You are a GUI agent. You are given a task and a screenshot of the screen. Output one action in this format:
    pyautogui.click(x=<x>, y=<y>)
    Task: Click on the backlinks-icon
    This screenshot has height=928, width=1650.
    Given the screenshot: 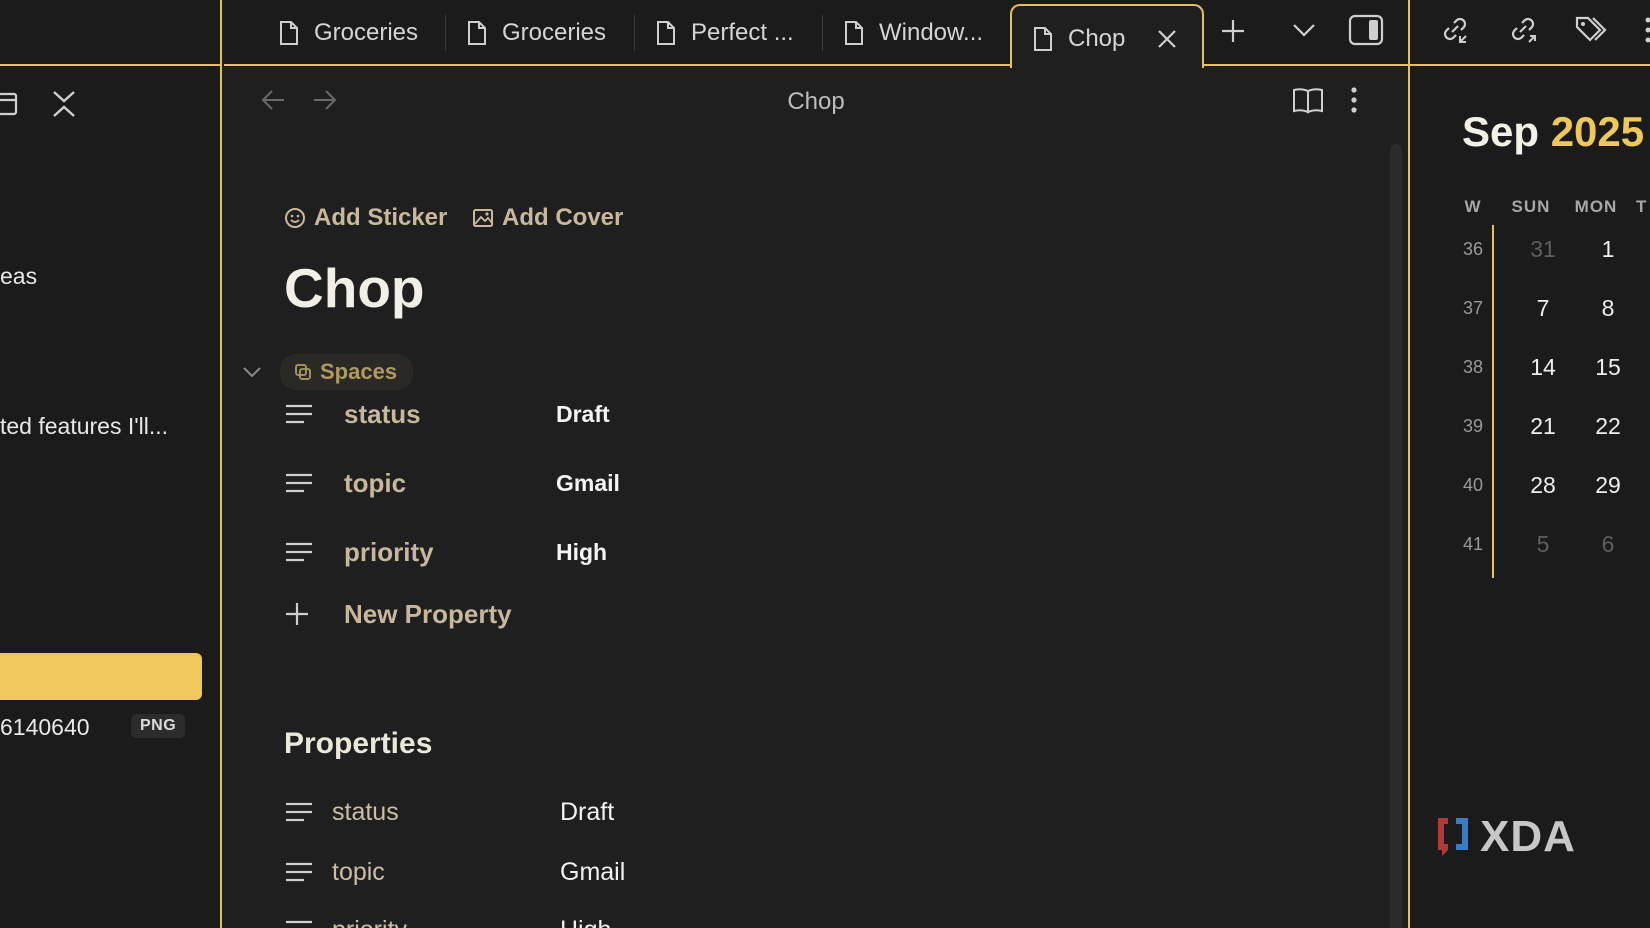 What is the action you would take?
    pyautogui.click(x=1455, y=31)
    